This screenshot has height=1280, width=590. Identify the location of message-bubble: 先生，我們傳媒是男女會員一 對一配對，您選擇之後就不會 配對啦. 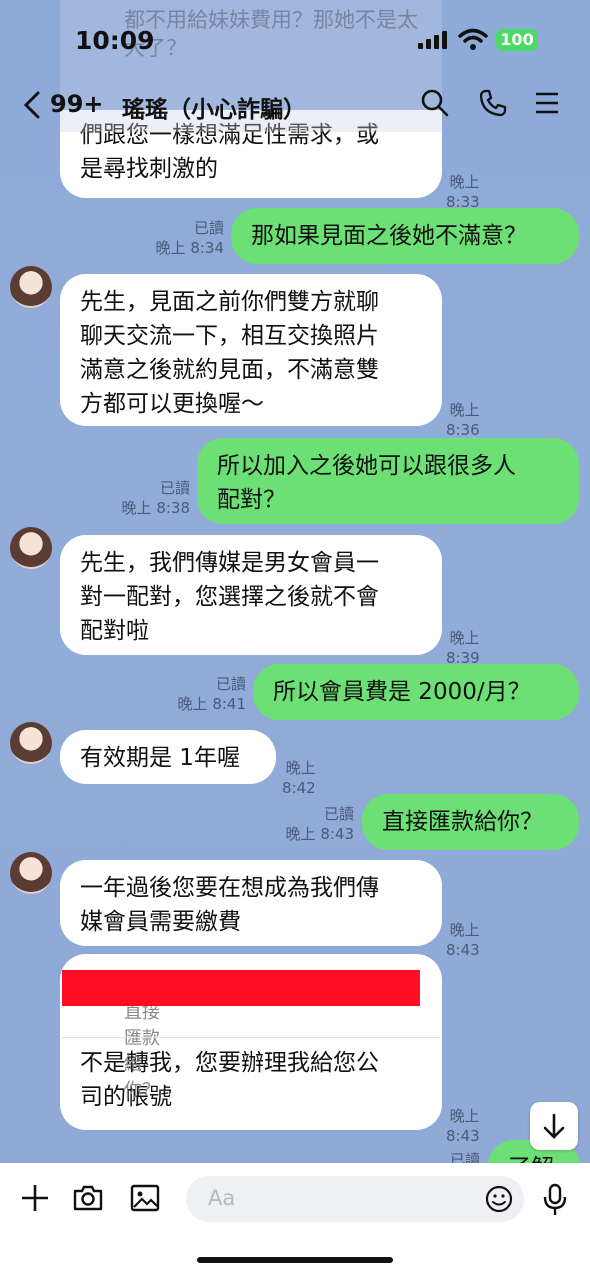
(251, 595).